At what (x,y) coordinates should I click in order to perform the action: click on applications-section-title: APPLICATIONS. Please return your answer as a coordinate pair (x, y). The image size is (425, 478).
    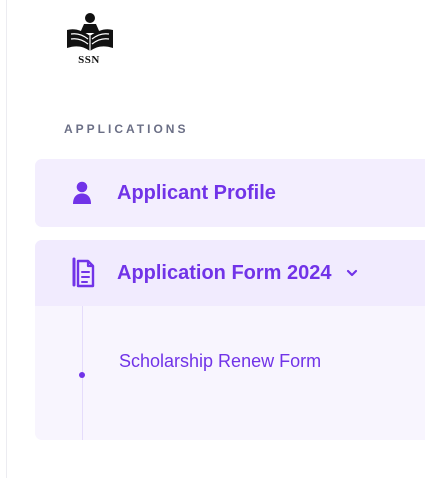
    Looking at the image, I should click on (126, 129).